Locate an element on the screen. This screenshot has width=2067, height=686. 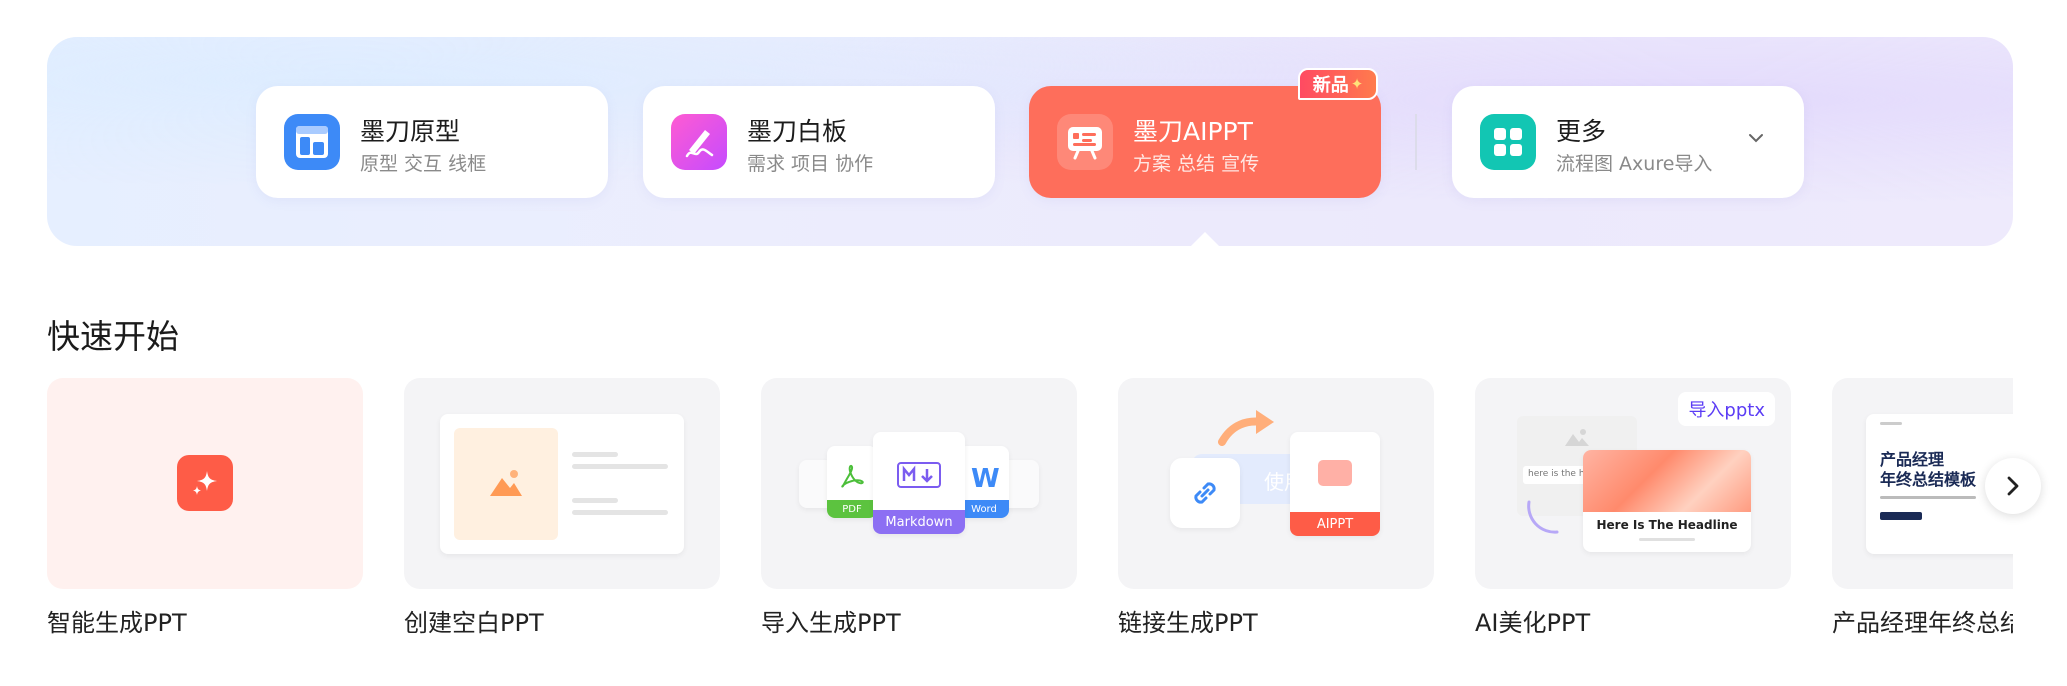
chevron-down-icon is located at coordinates (1756, 138).